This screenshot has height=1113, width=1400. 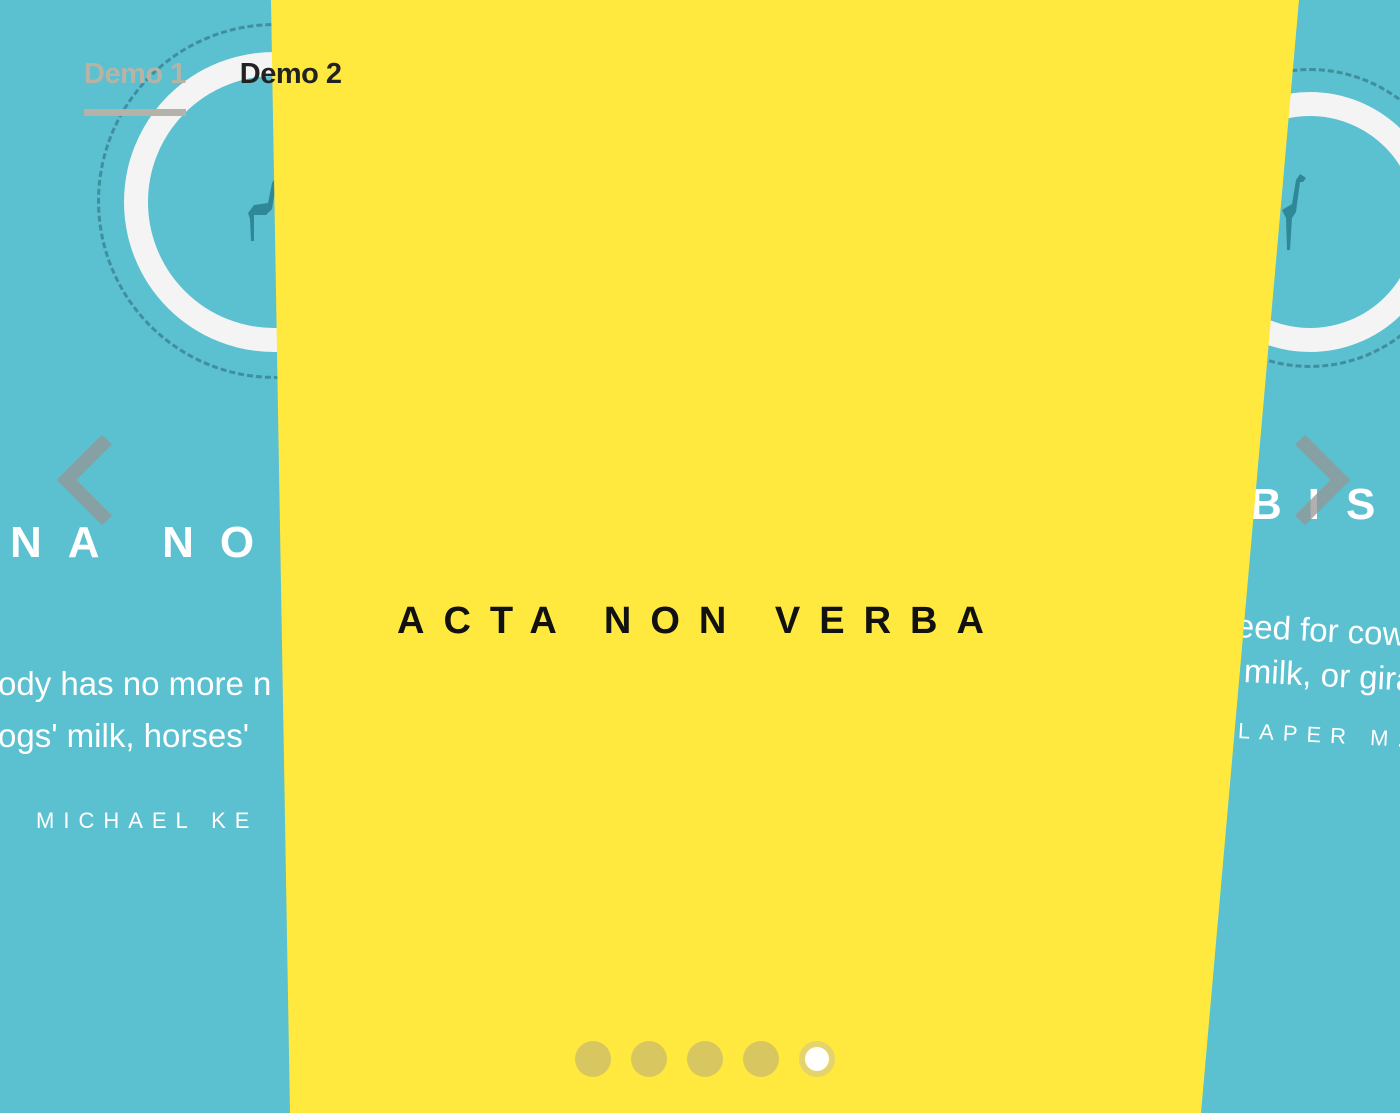 What do you see at coordinates (1321, 675) in the screenshot?
I see `slide-quote-line: milk, or gira` at bounding box center [1321, 675].